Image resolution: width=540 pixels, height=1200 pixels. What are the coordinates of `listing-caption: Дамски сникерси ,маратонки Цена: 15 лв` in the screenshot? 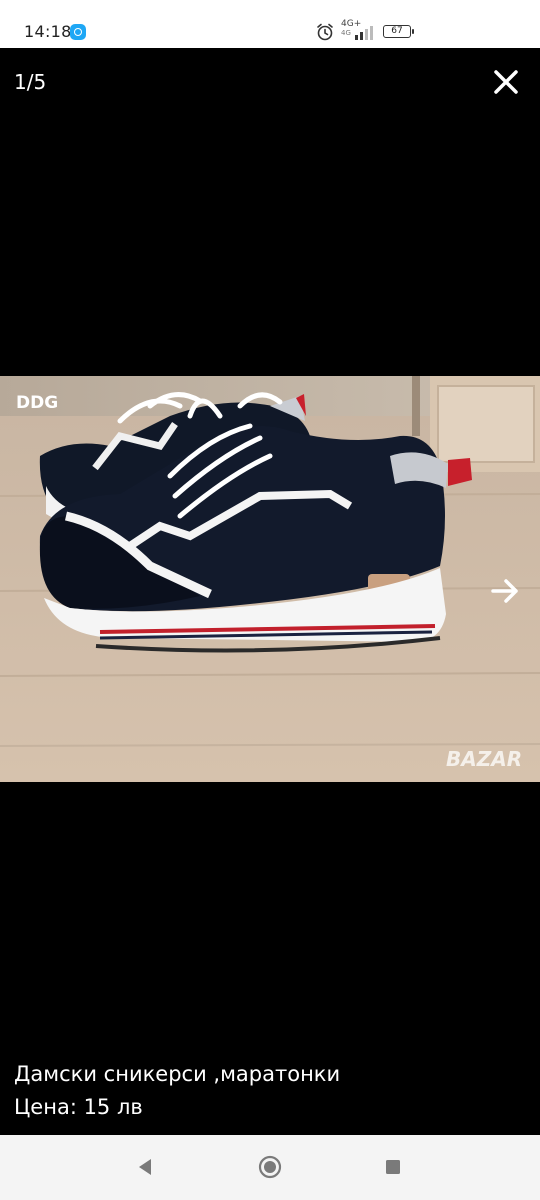 It's located at (177, 1091).